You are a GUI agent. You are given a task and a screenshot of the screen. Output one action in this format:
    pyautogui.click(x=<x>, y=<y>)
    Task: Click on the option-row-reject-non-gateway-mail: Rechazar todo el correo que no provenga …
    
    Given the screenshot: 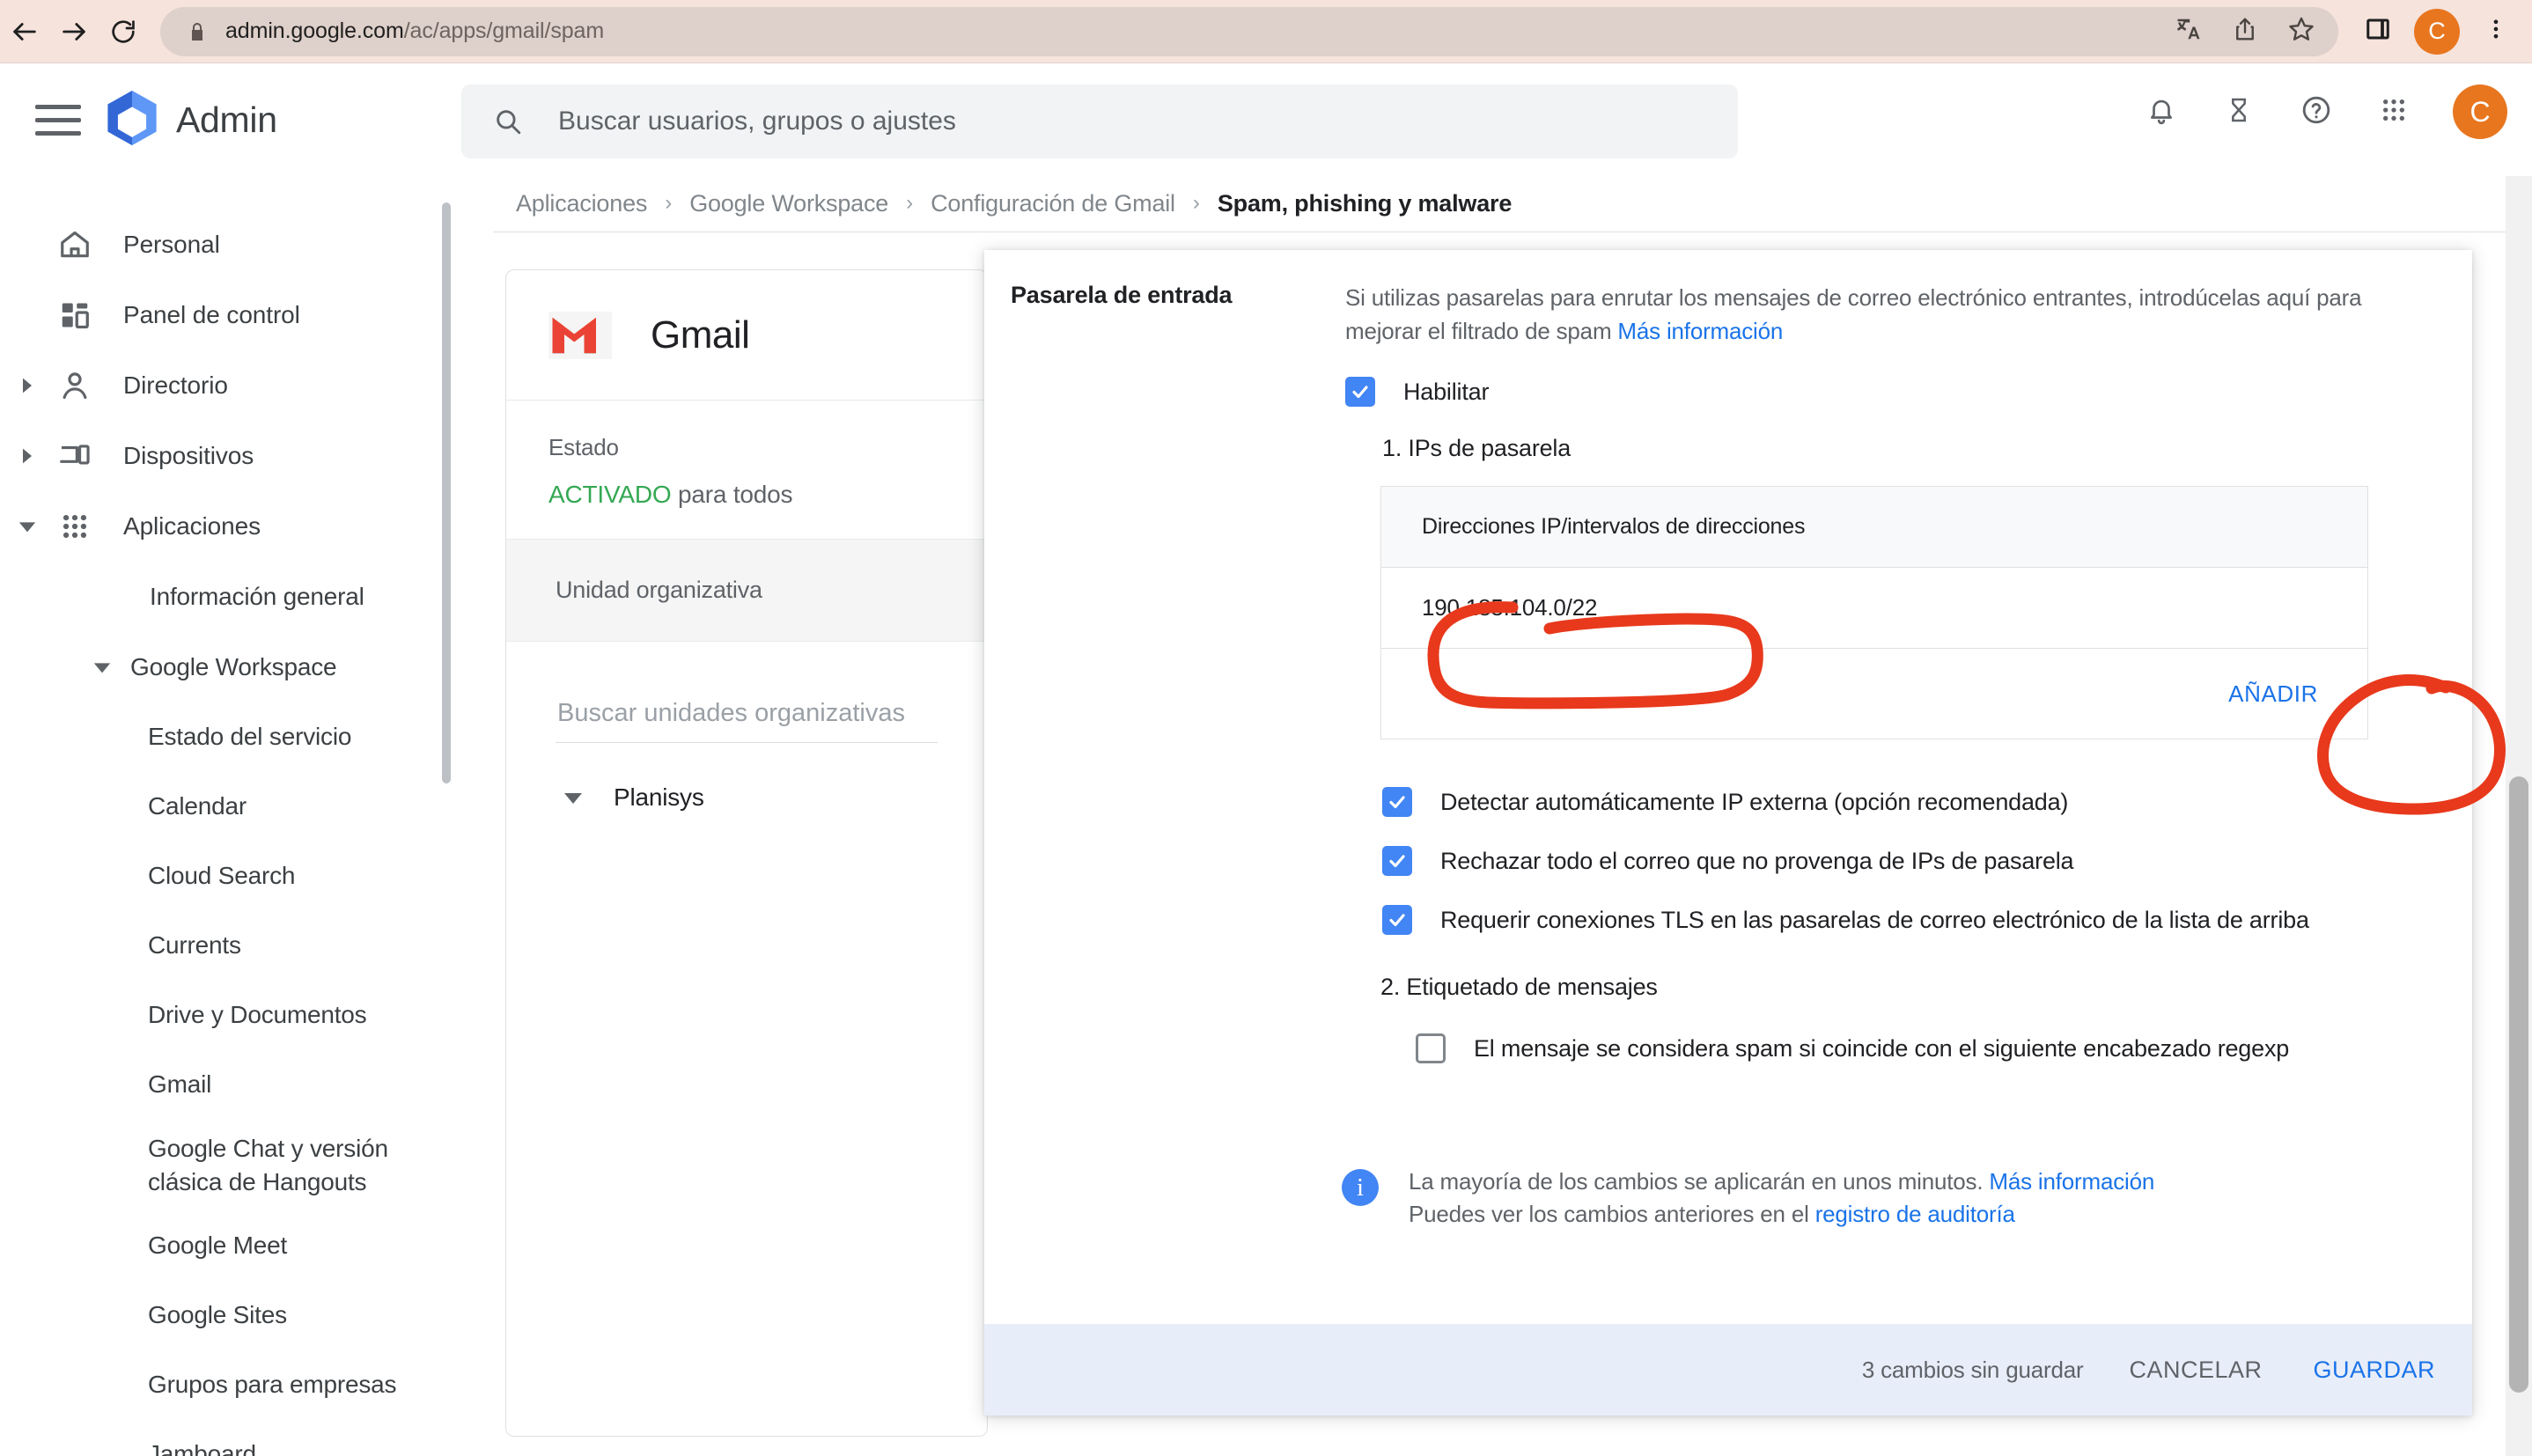 What is the action you would take?
    pyautogui.click(x=1728, y=861)
    